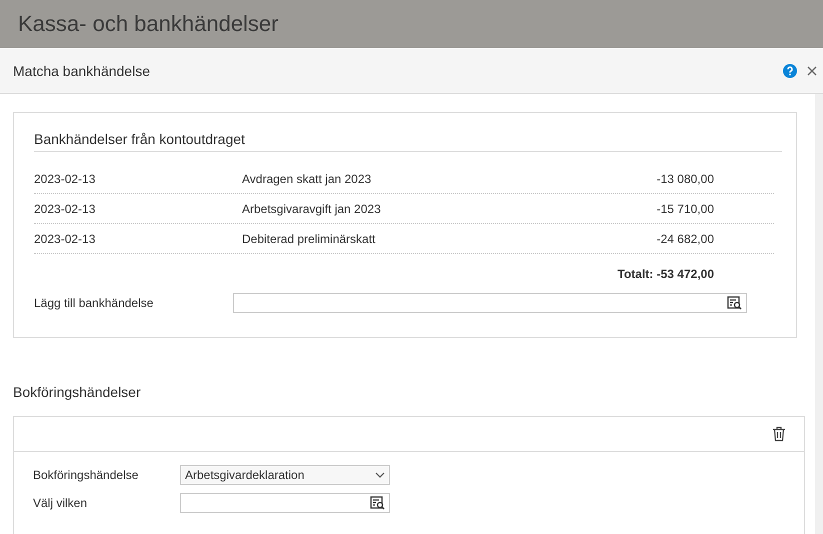 This screenshot has height=534, width=823. What do you see at coordinates (790, 71) in the screenshot?
I see `help-icon` at bounding box center [790, 71].